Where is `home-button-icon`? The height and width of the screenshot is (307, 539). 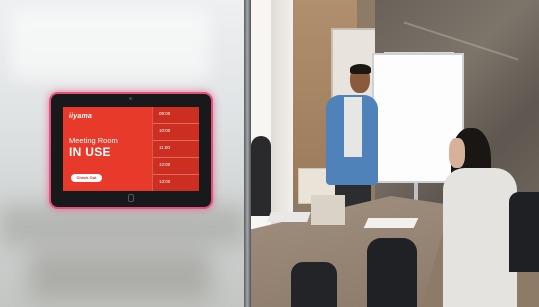
home-button-icon is located at coordinates (131, 198).